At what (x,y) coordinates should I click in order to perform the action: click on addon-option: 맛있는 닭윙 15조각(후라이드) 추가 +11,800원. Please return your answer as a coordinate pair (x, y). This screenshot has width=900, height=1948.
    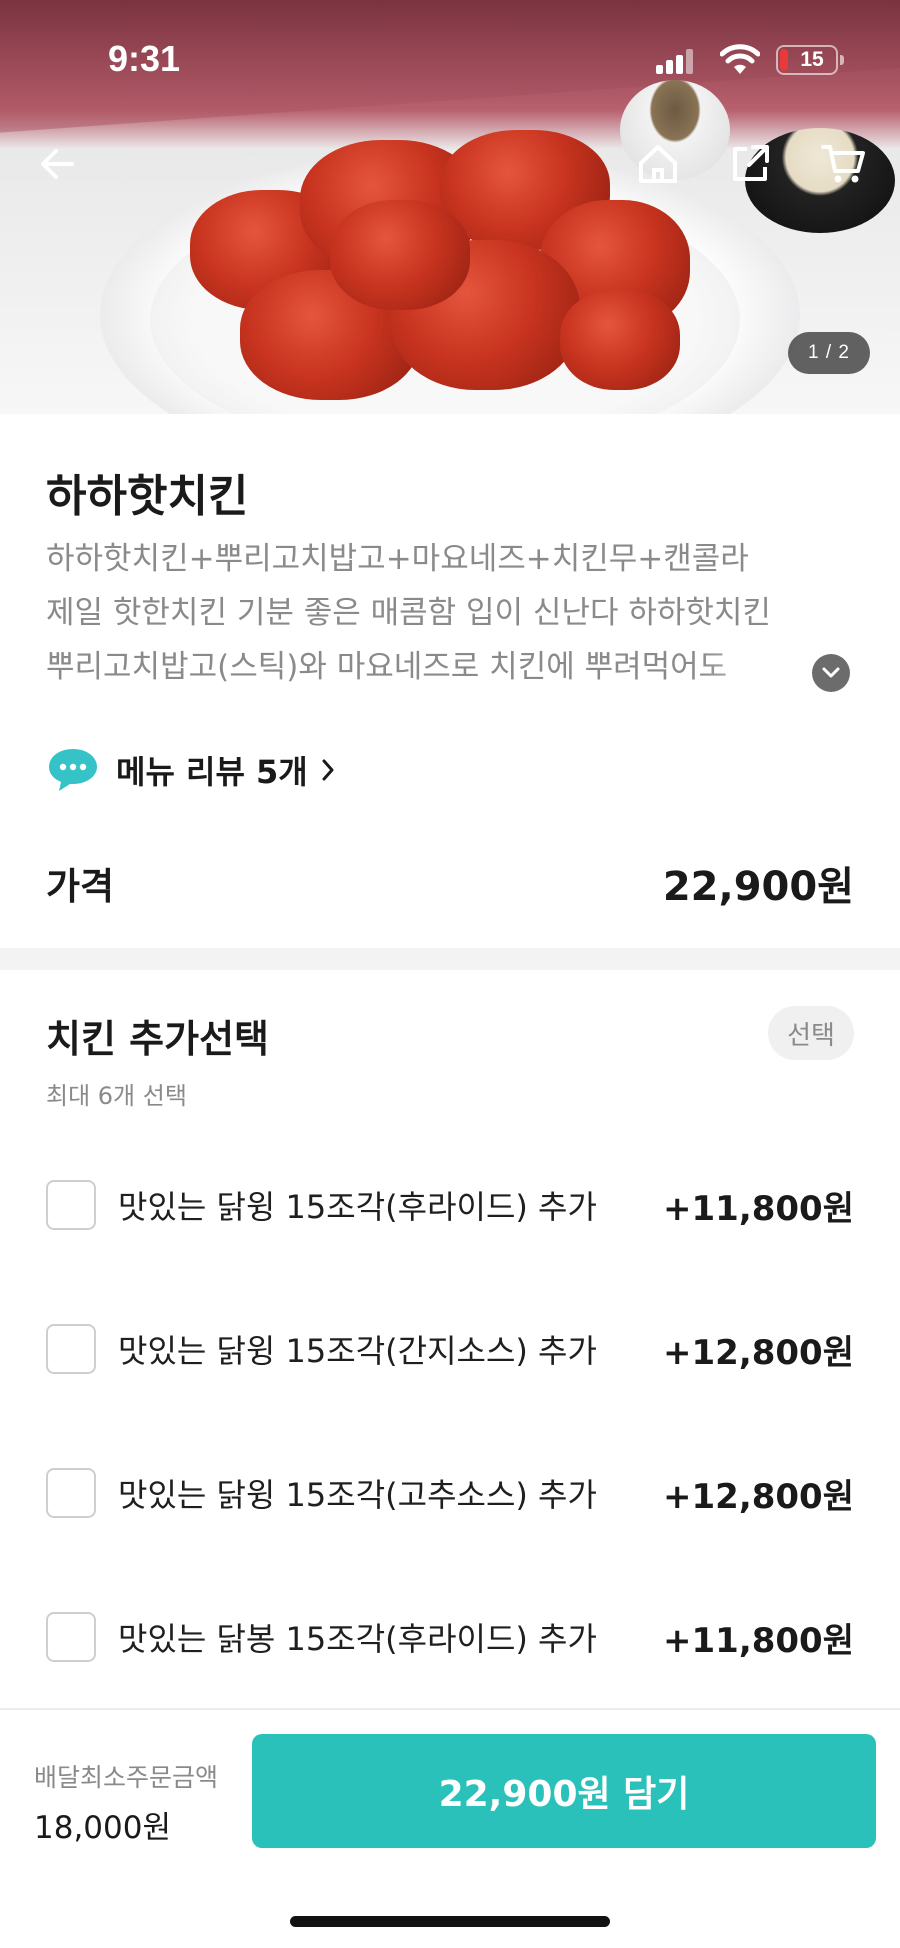
    Looking at the image, I should click on (450, 1205).